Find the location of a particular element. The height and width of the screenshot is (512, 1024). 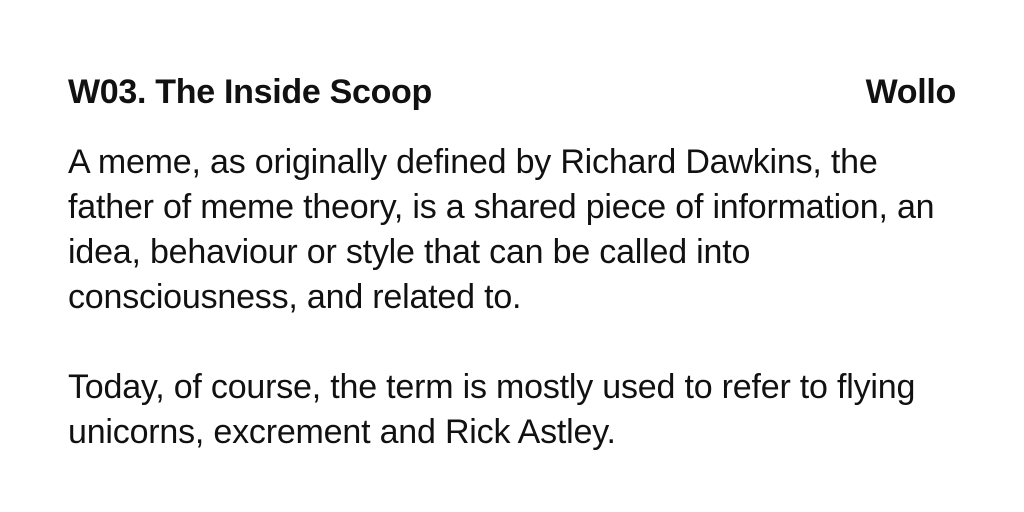

brand-name: Wollo is located at coordinates (911, 92).